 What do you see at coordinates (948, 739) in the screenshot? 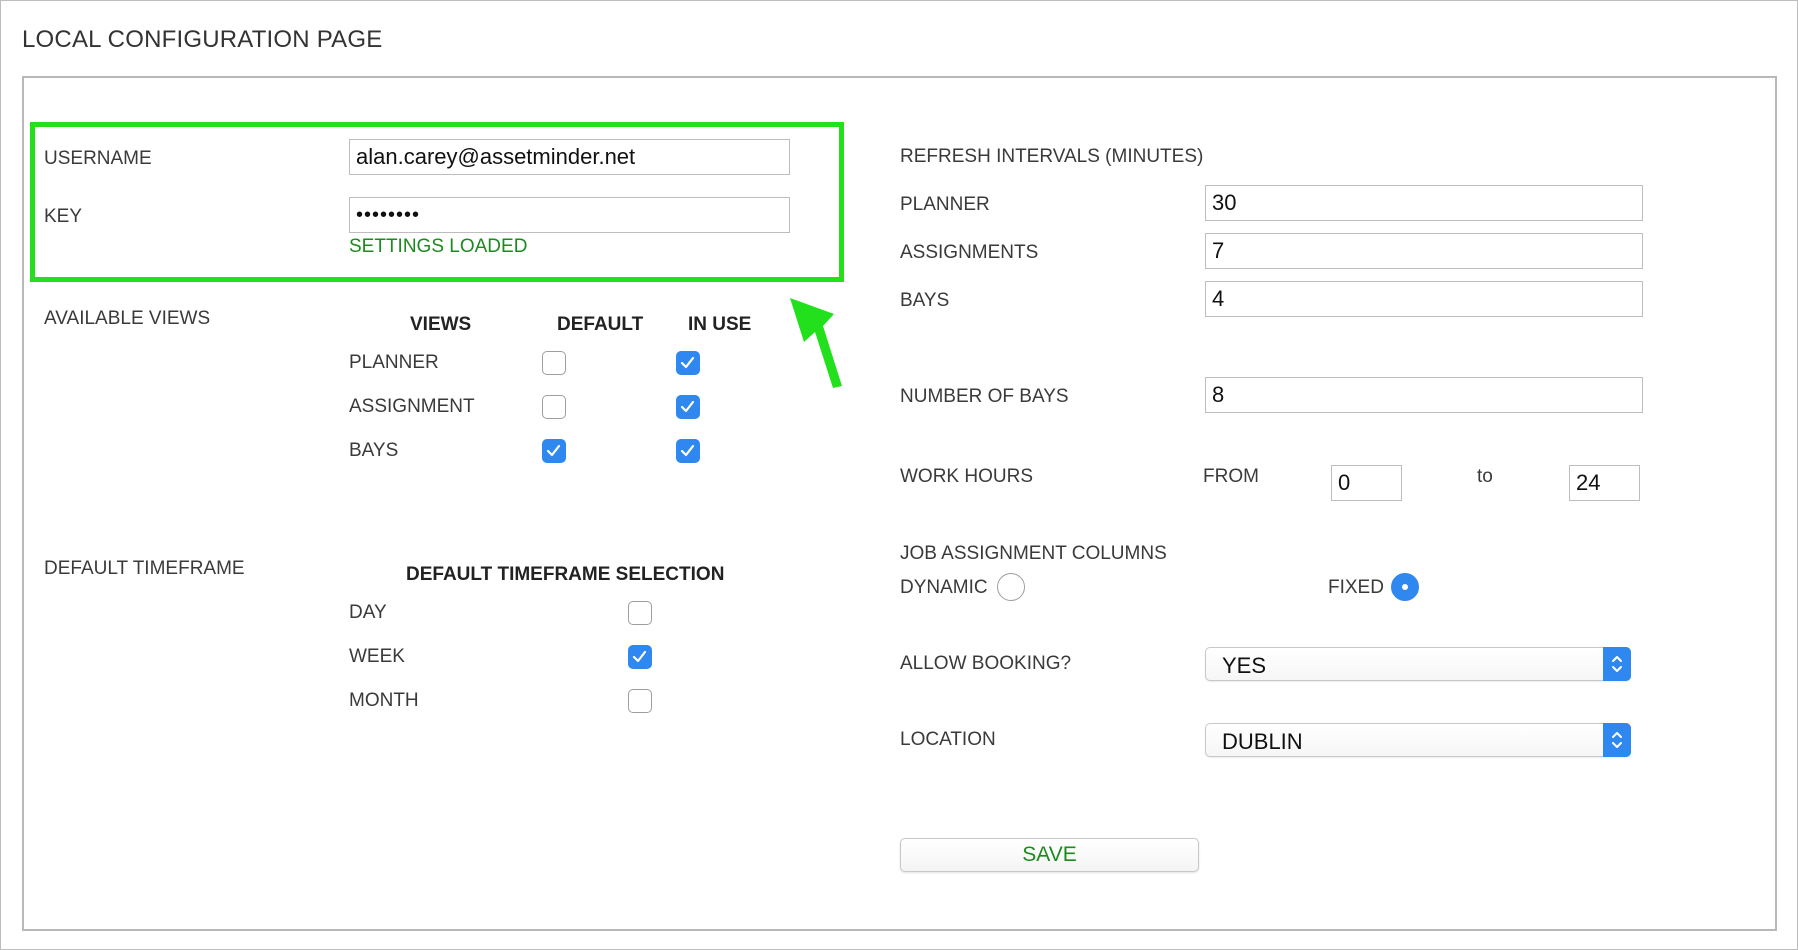
I see `location-label: LOCATION` at bounding box center [948, 739].